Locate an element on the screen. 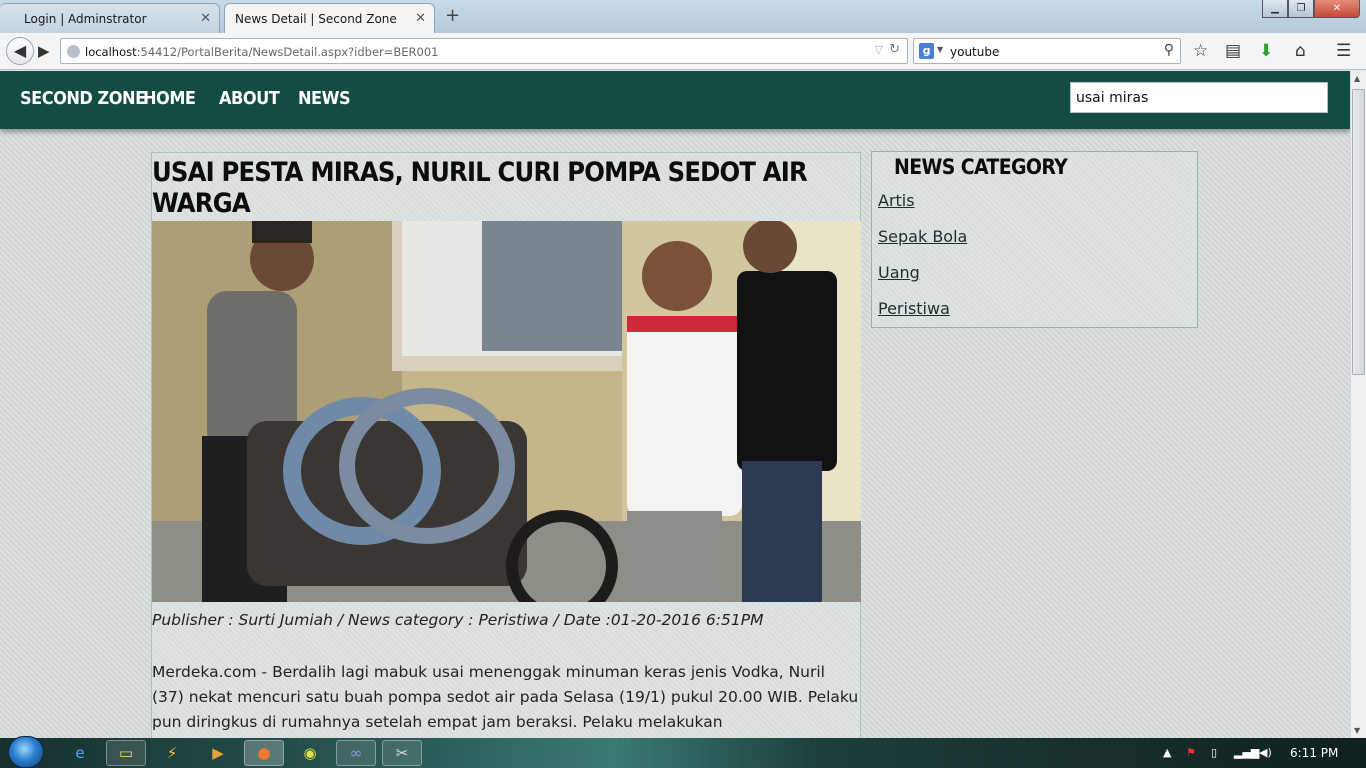  reload-icon: ↻ is located at coordinates (894, 49).